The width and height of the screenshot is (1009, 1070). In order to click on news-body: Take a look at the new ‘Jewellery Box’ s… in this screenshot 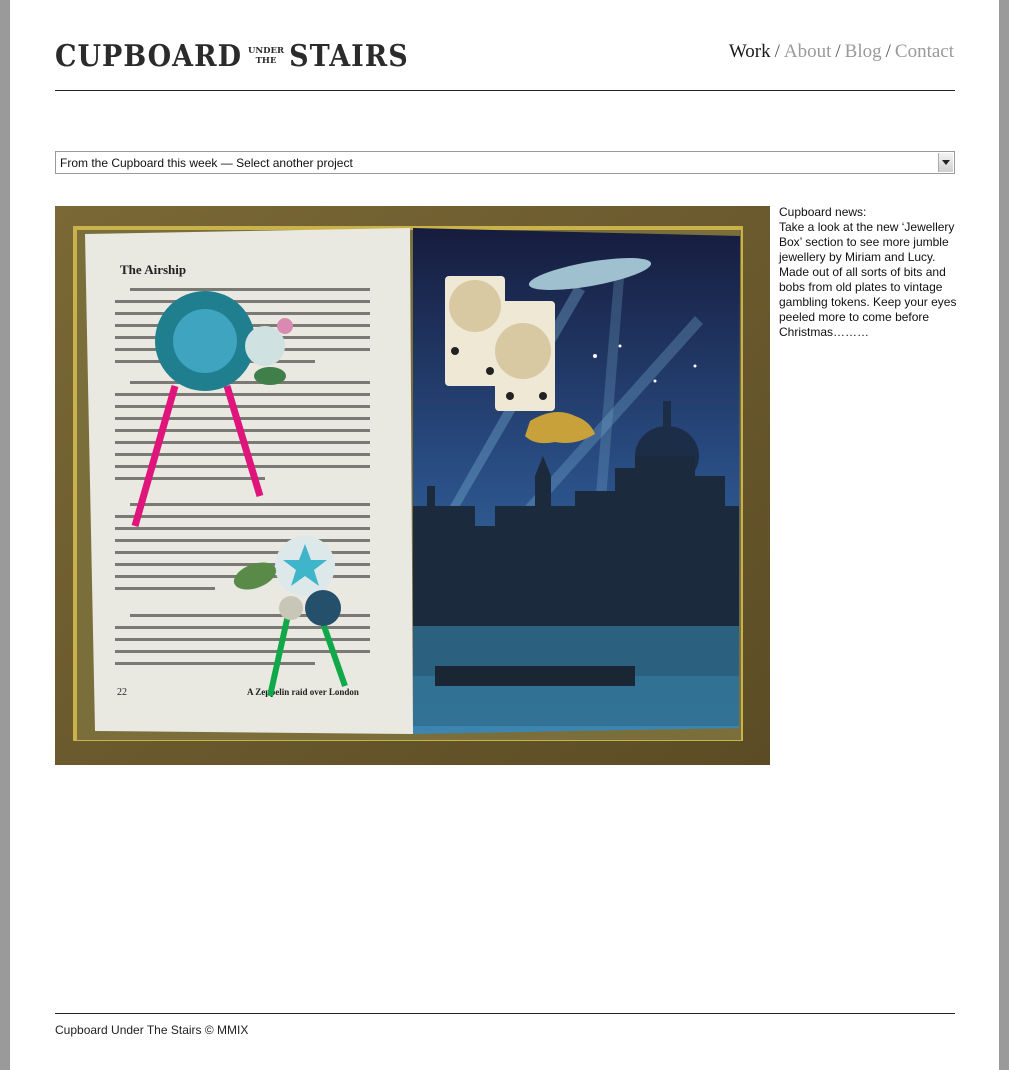, I will do `click(868, 279)`.